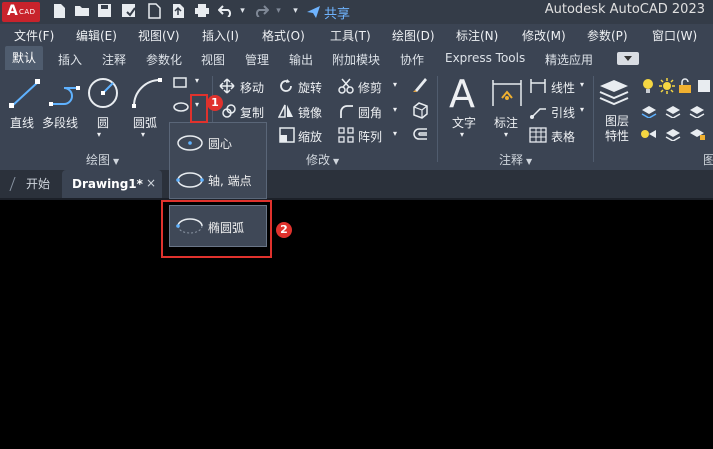 The width and height of the screenshot is (713, 449). What do you see at coordinates (673, 111) in the screenshot?
I see `layer-isolate-icon` at bounding box center [673, 111].